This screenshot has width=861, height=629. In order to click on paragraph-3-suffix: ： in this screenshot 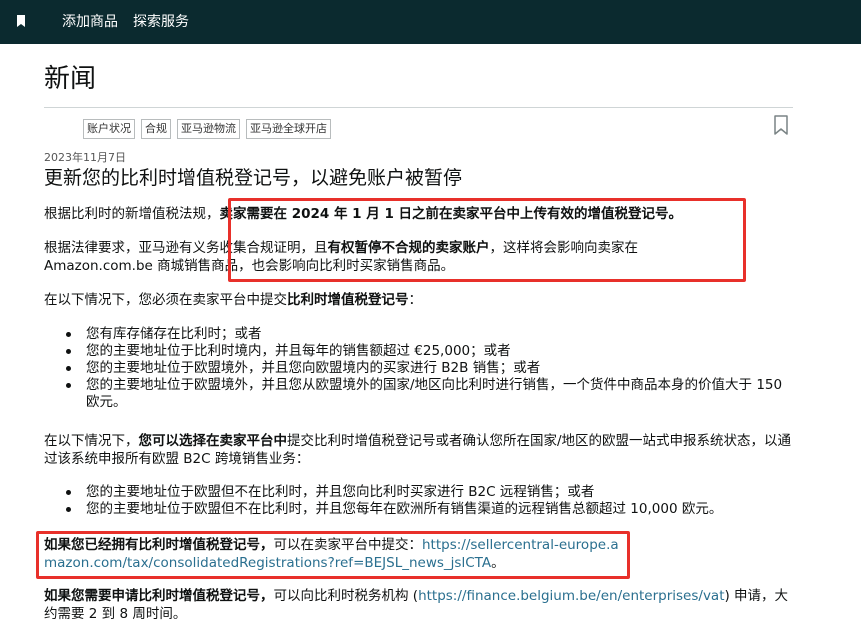, I will do `click(415, 300)`.